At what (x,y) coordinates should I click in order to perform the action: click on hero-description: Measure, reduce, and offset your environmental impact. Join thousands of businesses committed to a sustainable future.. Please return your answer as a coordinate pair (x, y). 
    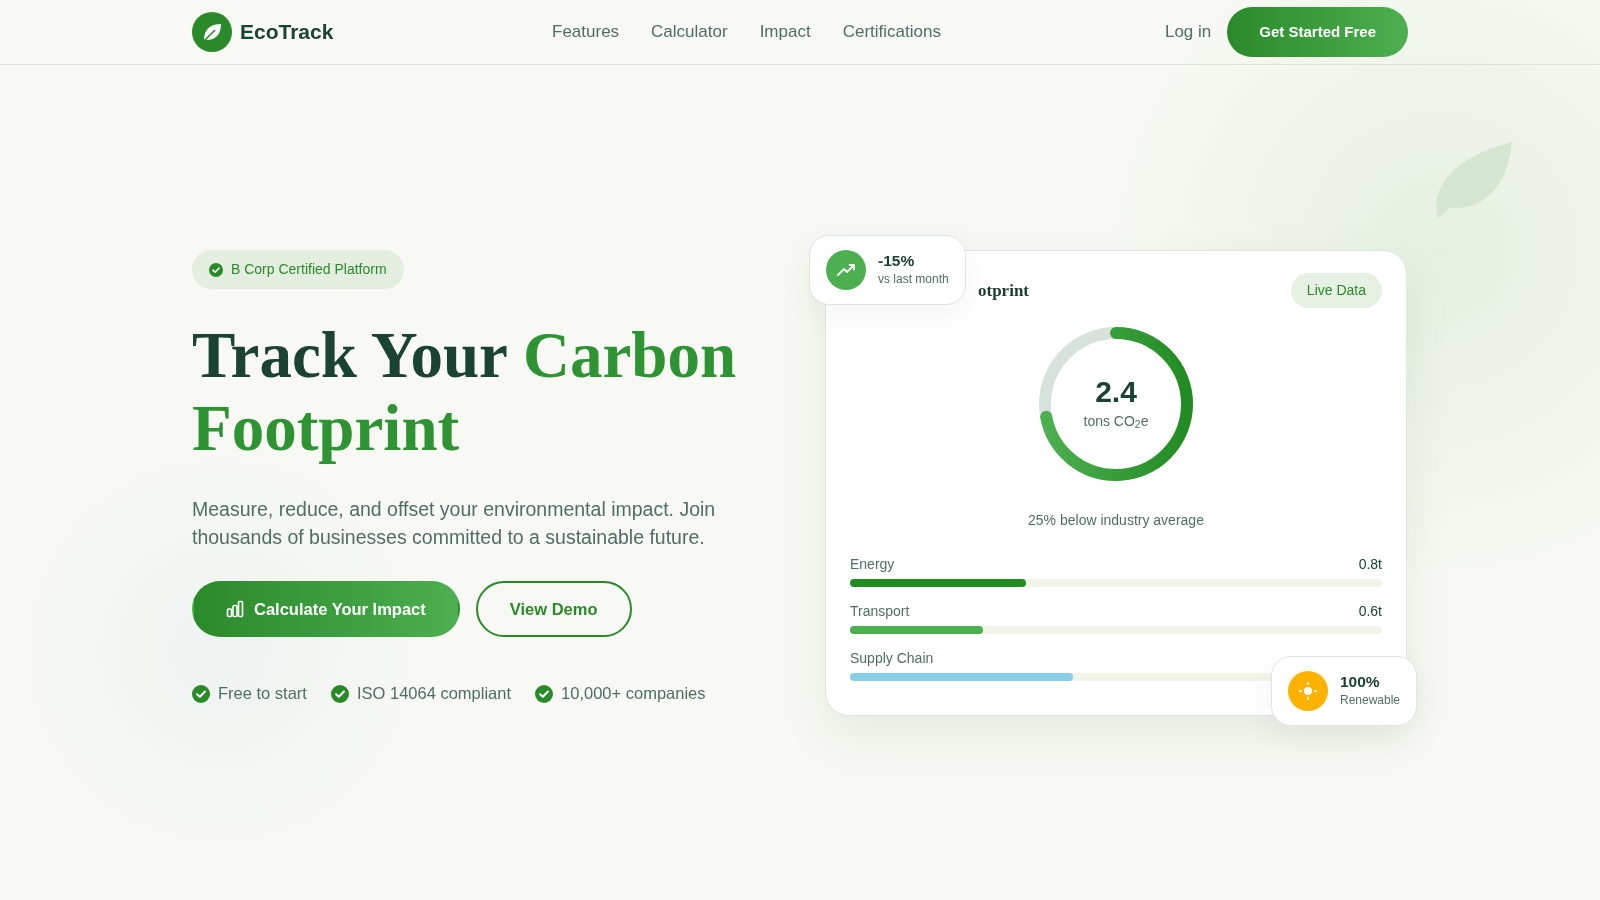
    Looking at the image, I should click on (454, 523).